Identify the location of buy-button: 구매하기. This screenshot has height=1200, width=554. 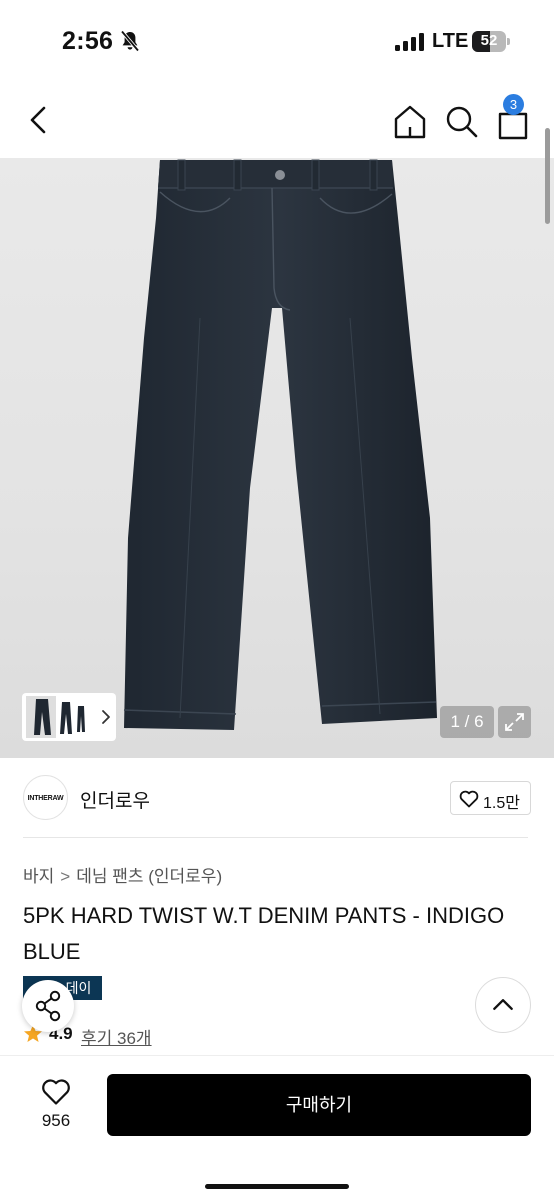
(319, 1105).